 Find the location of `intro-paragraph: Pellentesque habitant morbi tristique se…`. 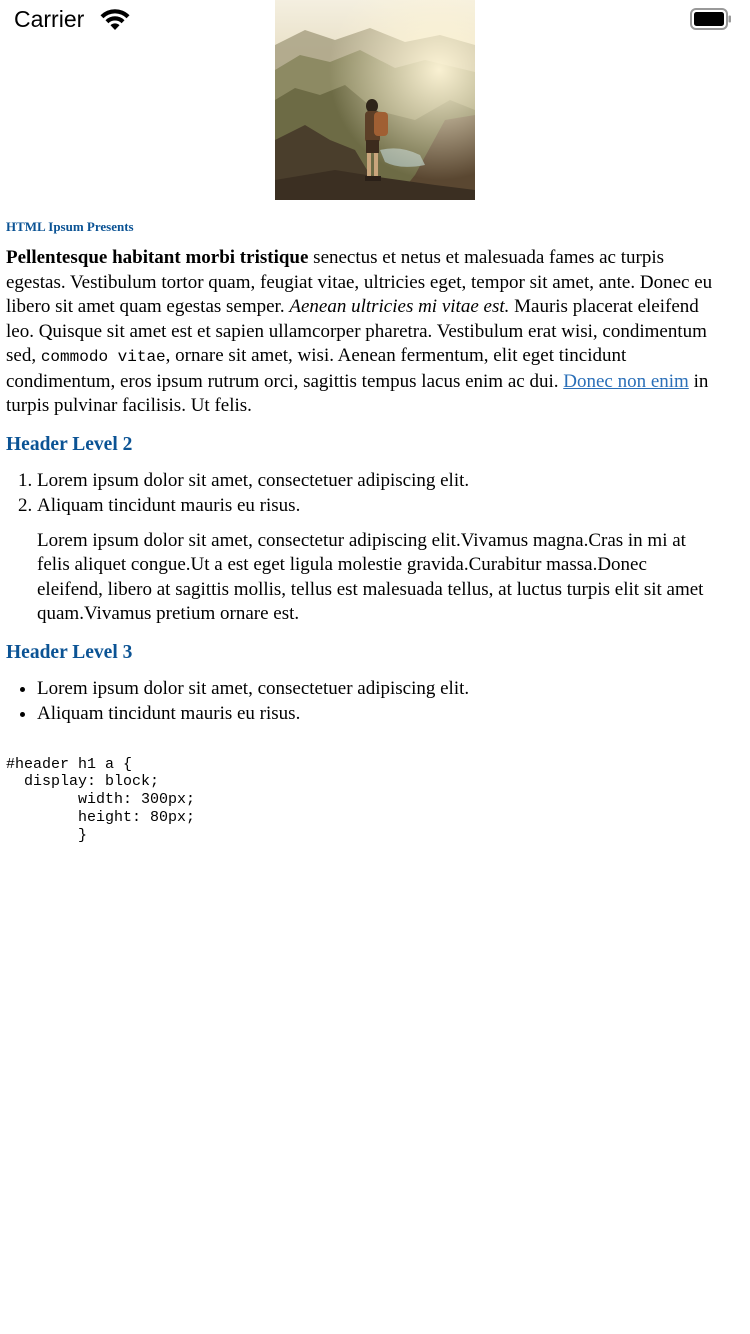

intro-paragraph: Pellentesque habitant morbi tristique se… is located at coordinates (367, 332).